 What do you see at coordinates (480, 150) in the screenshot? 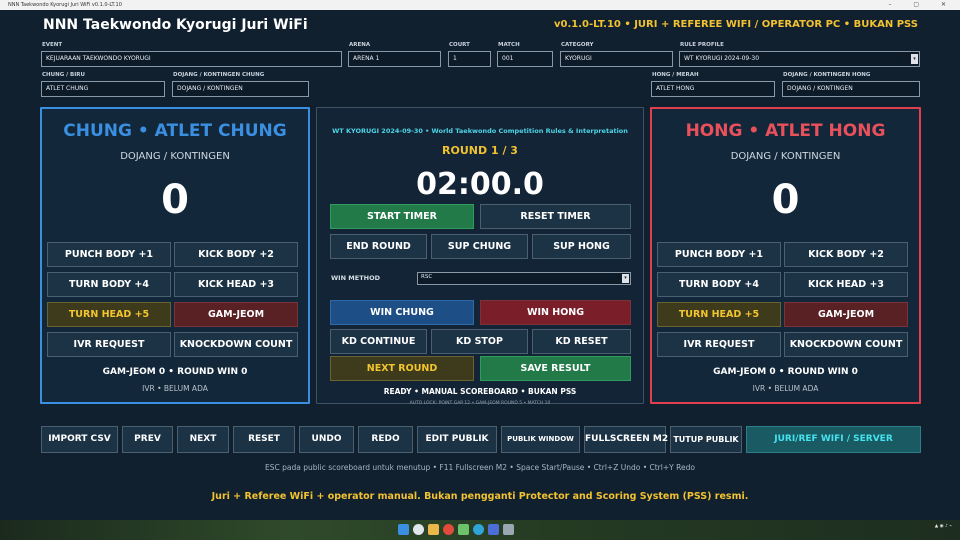
I see `round-indicator: ROUND 1 / 3` at bounding box center [480, 150].